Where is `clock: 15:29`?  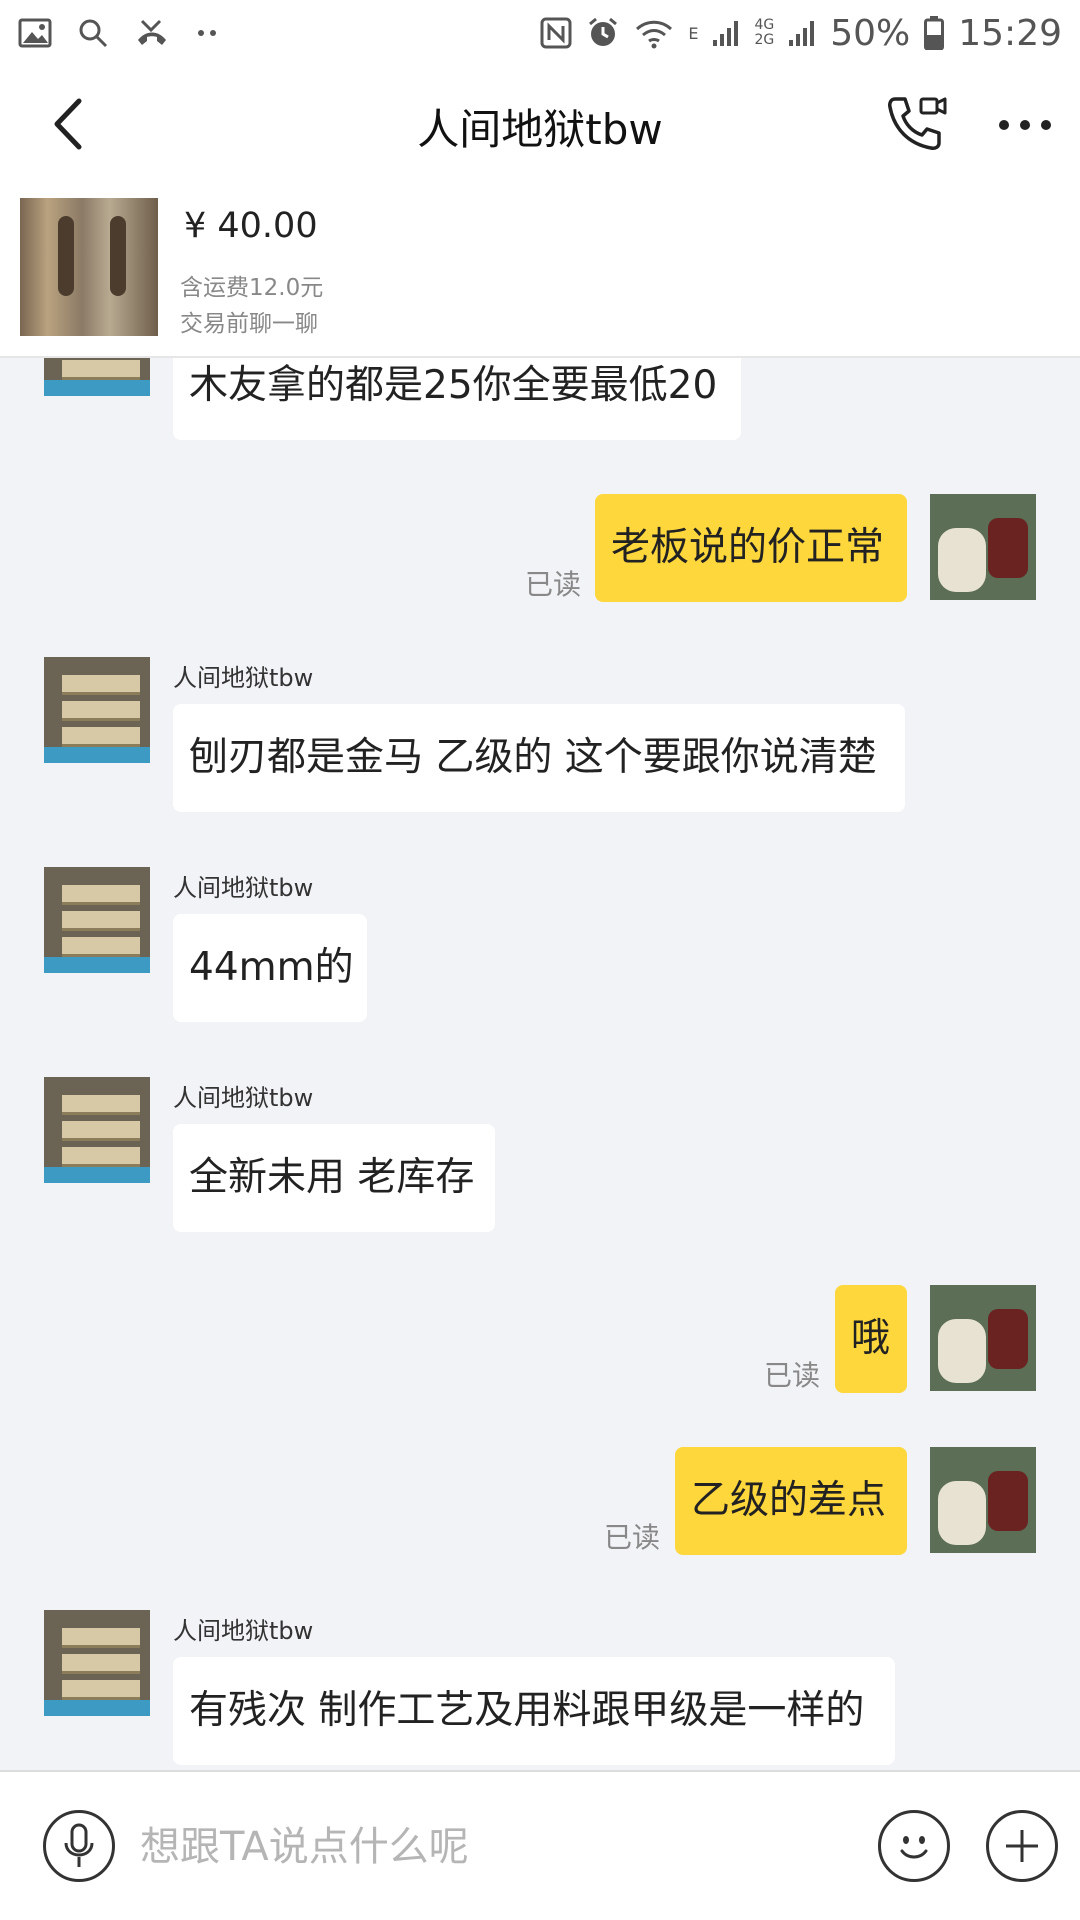
clock: 15:29 is located at coordinates (1010, 33).